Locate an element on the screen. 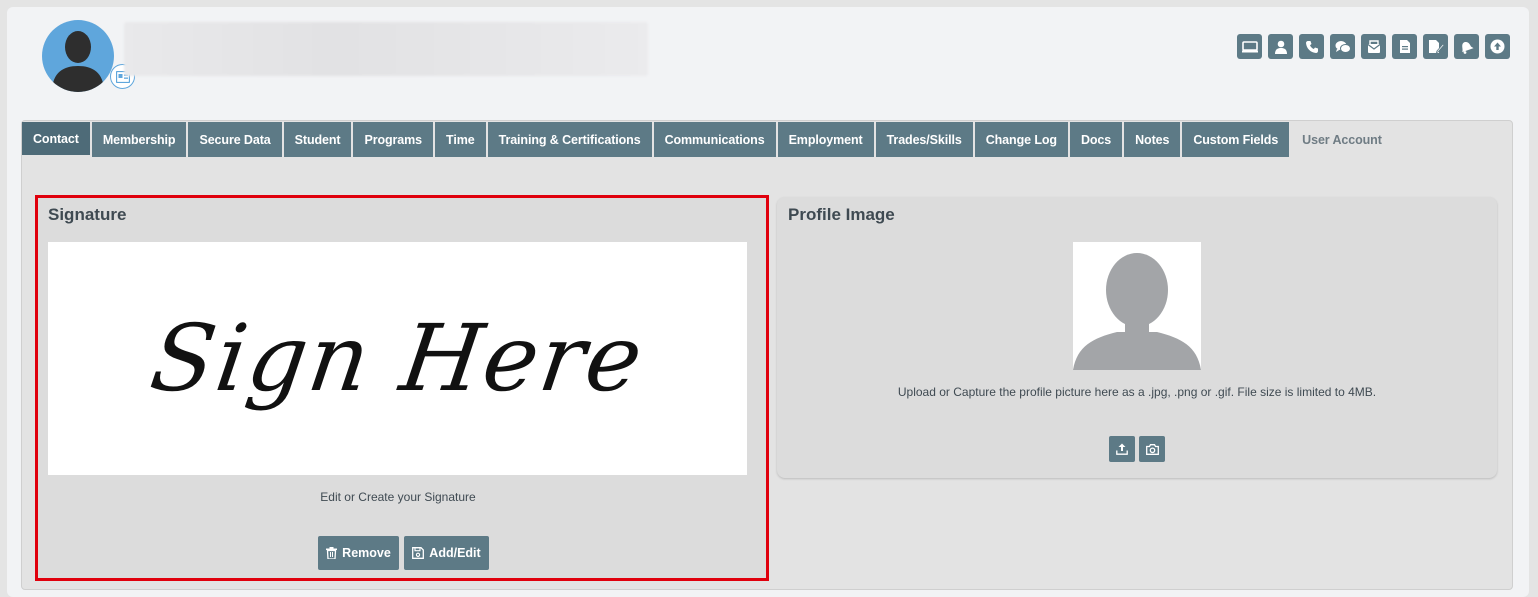 Image resolution: width=1538 pixels, height=597 pixels. add-edit-signature-button: Add/Edit is located at coordinates (446, 553).